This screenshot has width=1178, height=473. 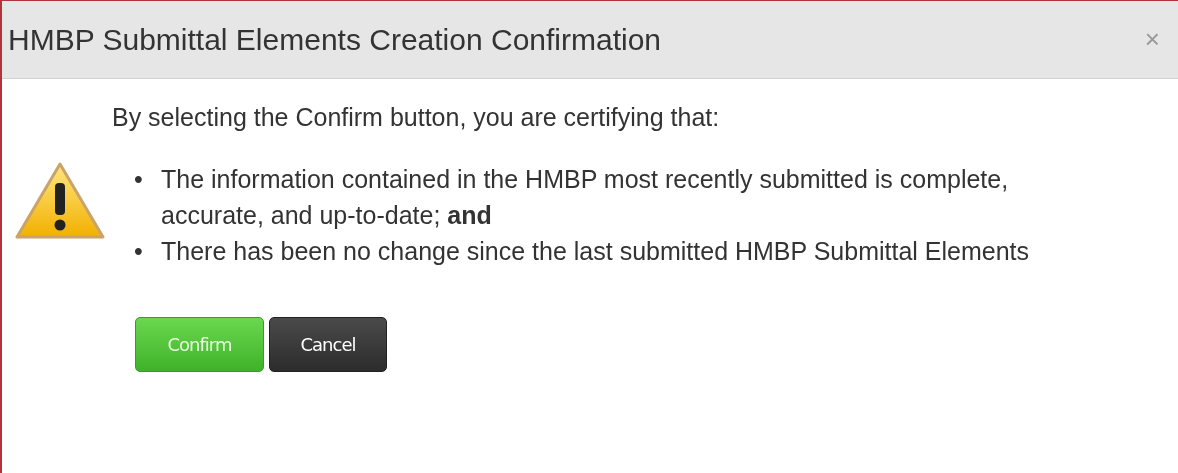 I want to click on dialog-title: HMBP Submittal Elements Creation Confirmation, so click(x=335, y=39).